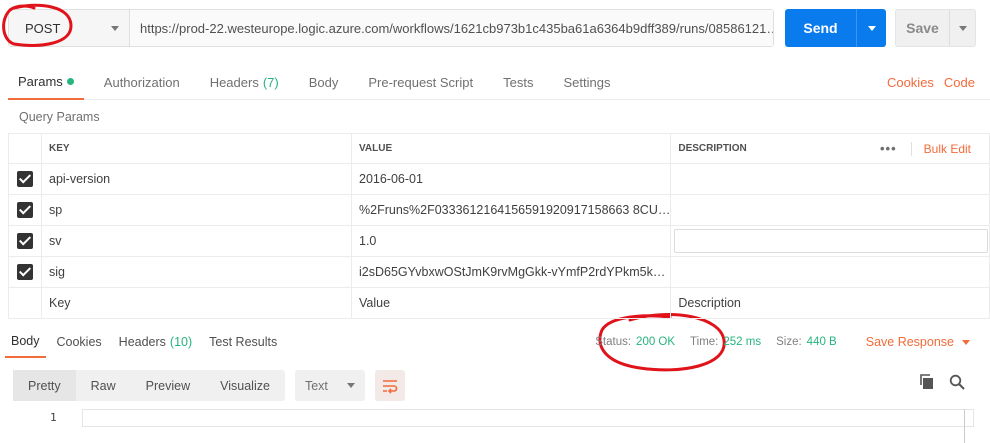 This screenshot has height=443, width=990. Describe the element at coordinates (922, 28) in the screenshot. I see `save-label: Save` at that location.